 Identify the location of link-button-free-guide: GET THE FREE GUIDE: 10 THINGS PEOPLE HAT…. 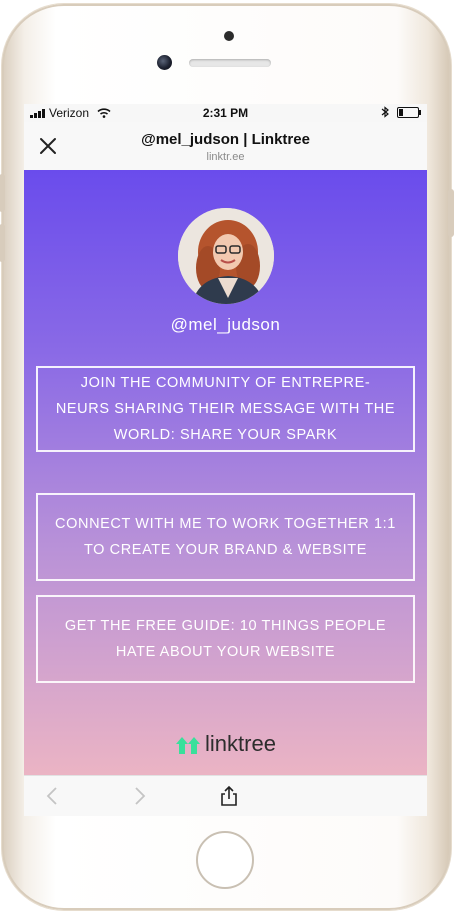
(225, 639).